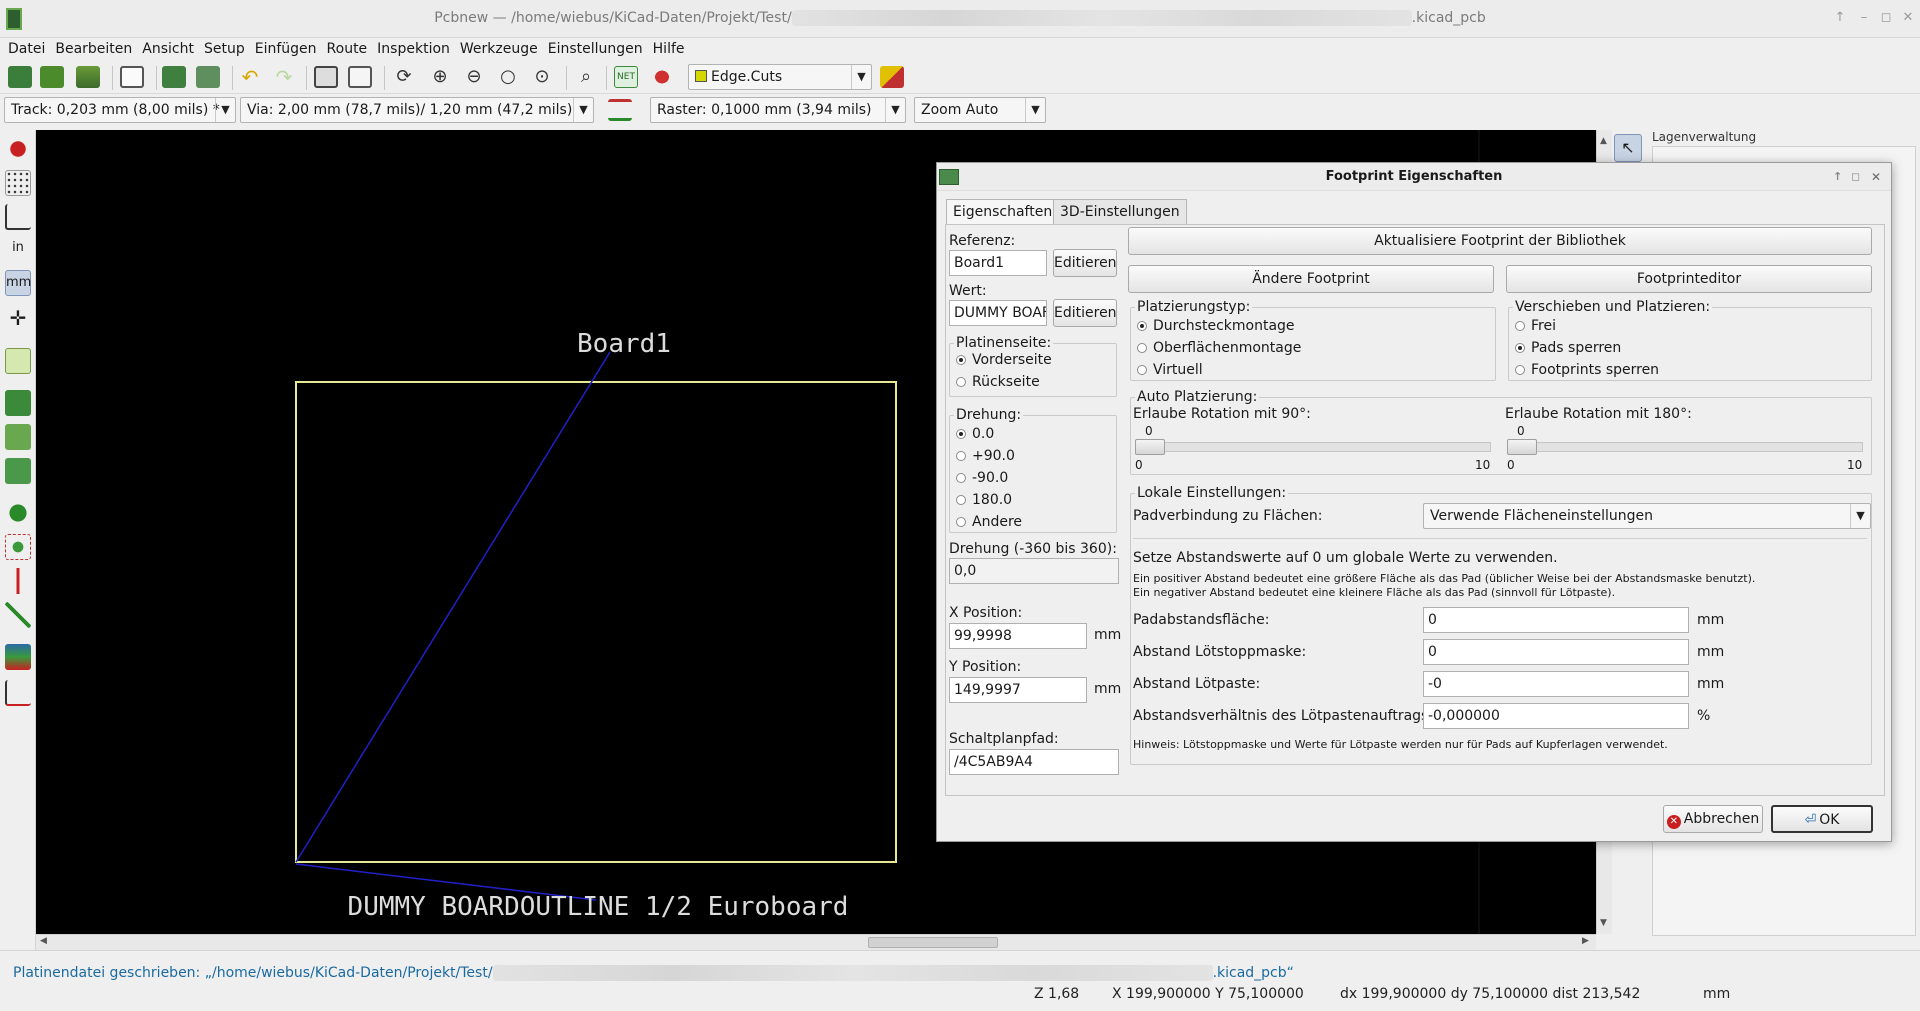  I want to click on zoom-out-icon: ⊖, so click(474, 77).